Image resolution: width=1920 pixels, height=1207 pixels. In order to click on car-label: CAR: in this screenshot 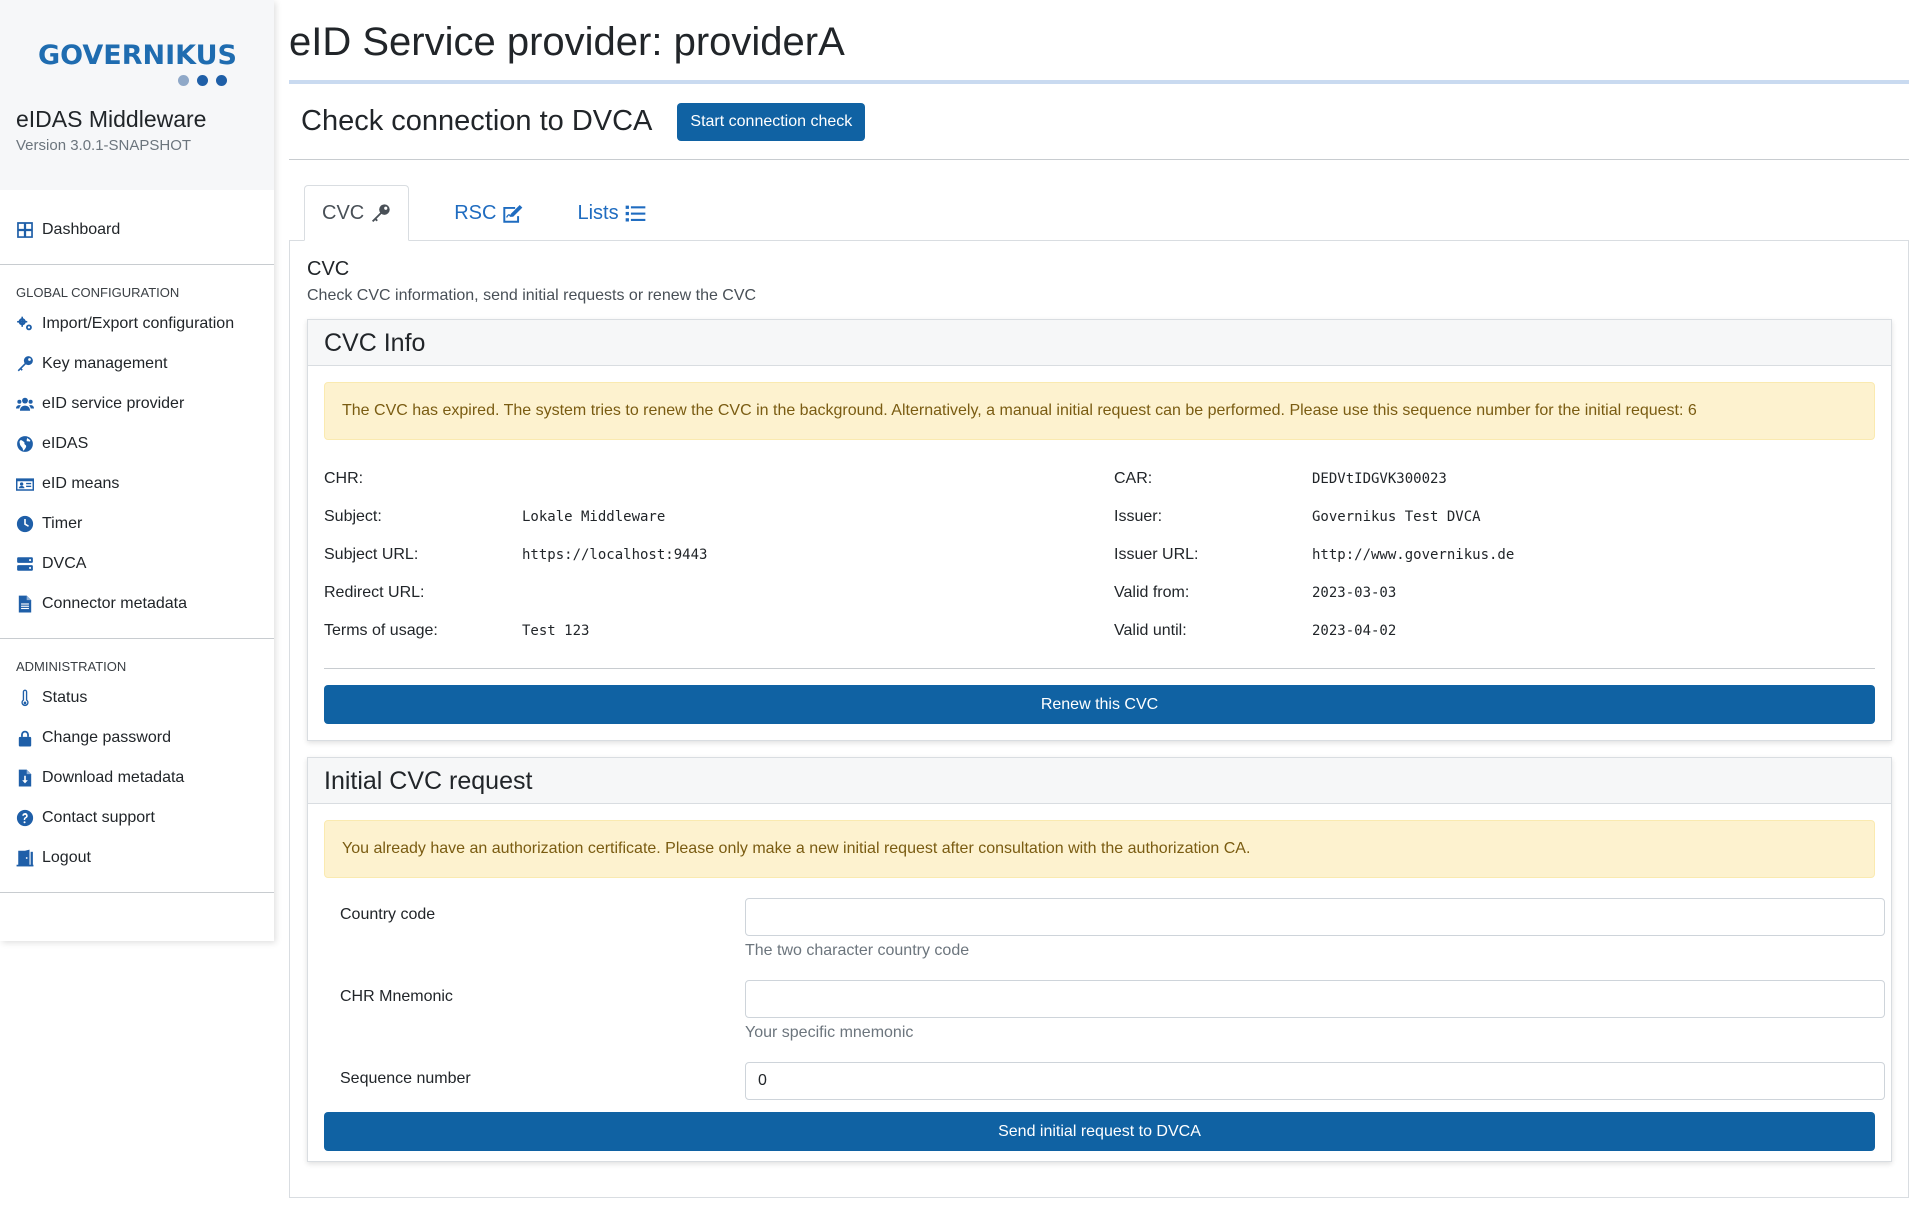, I will do `click(1133, 478)`.